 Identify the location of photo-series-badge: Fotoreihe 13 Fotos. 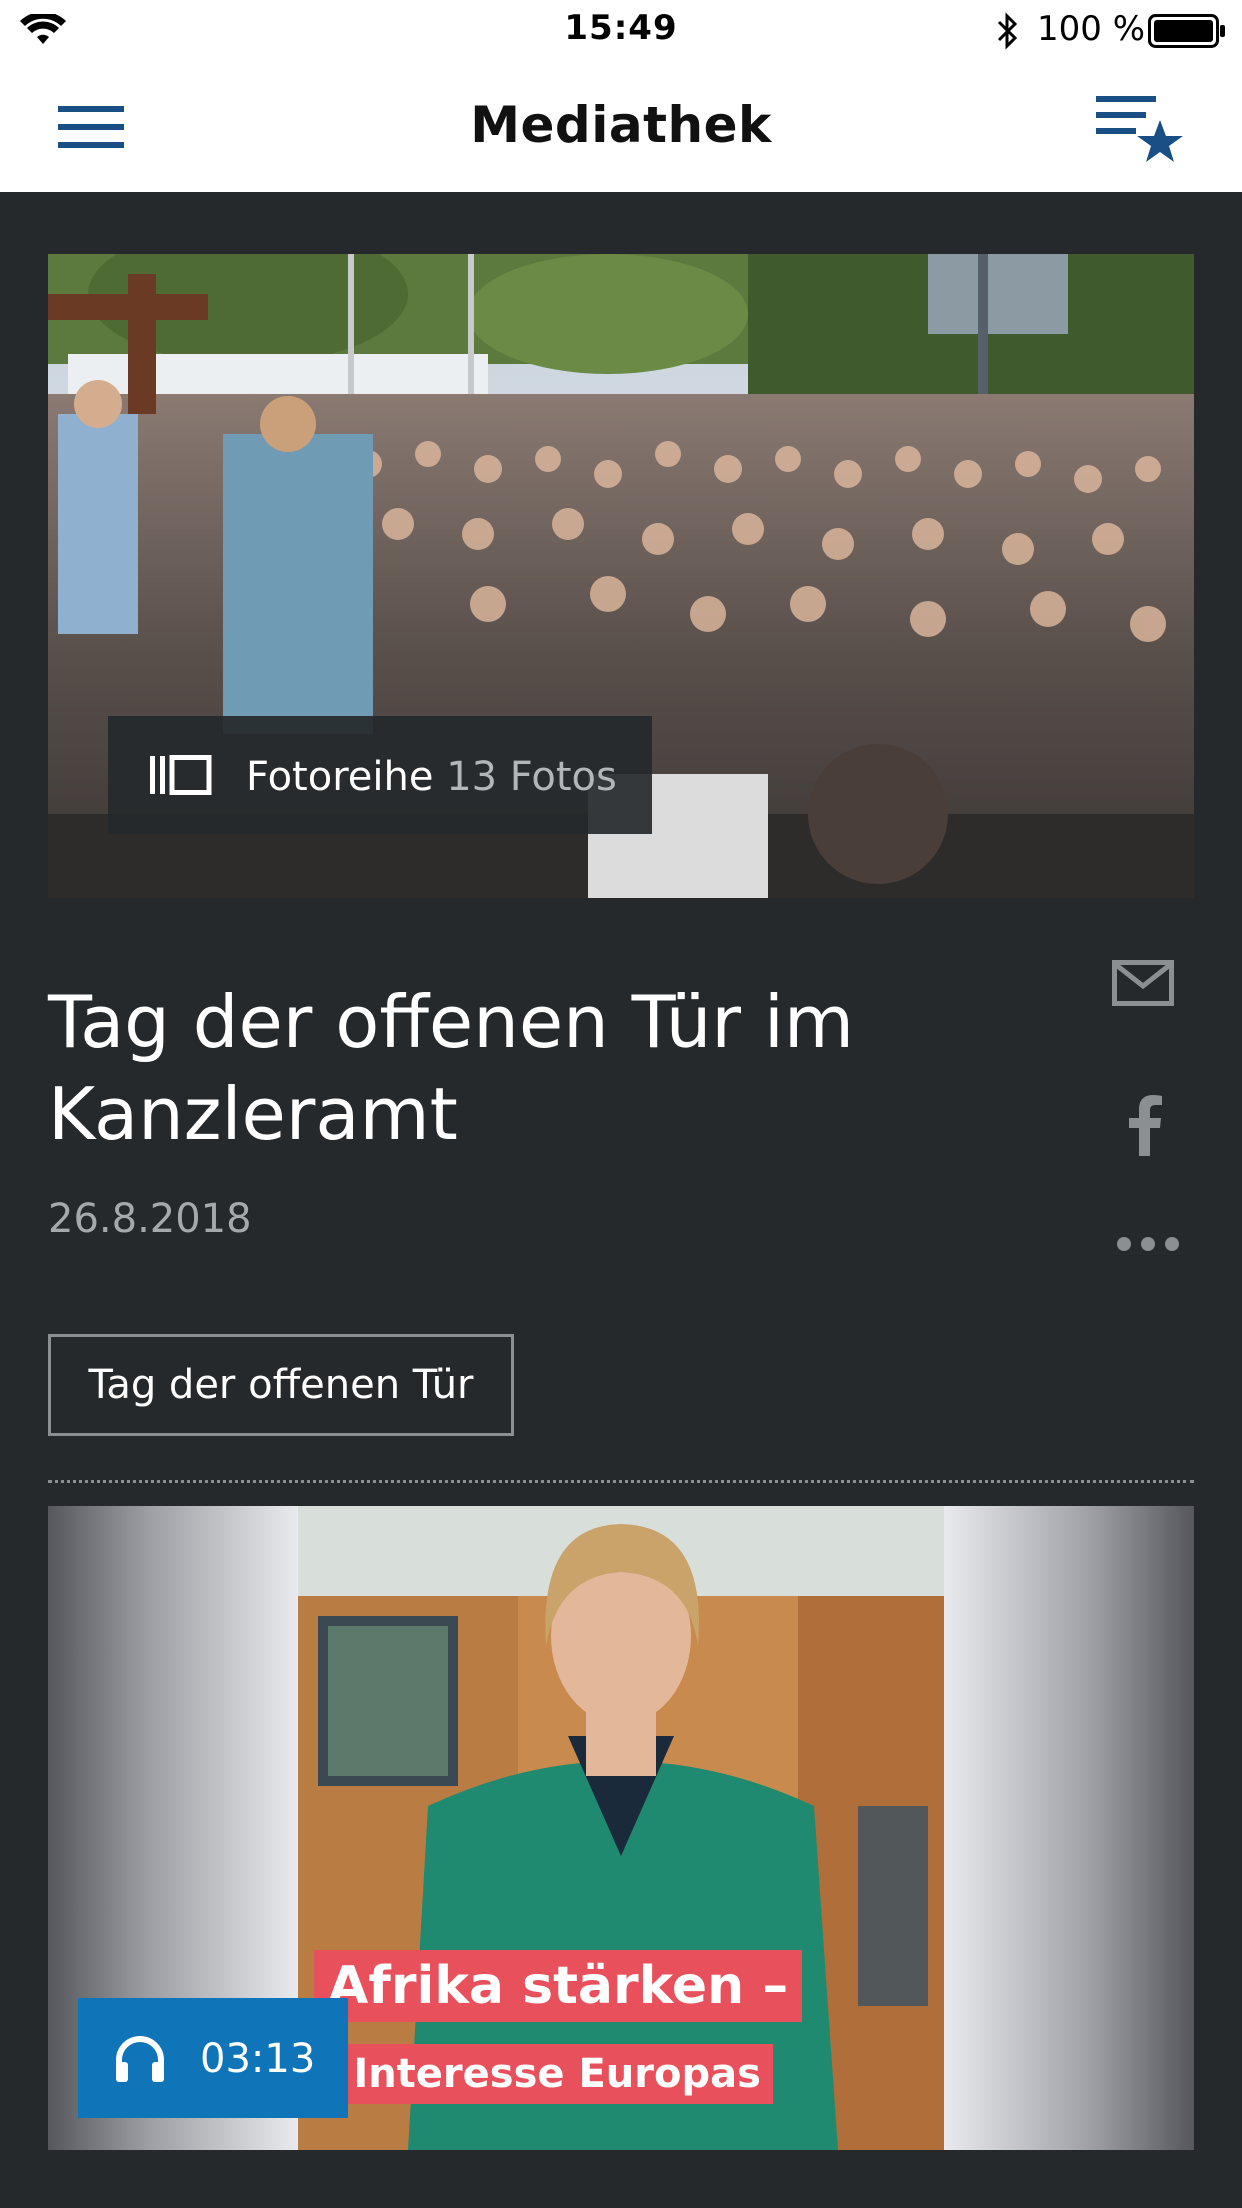
(380, 775).